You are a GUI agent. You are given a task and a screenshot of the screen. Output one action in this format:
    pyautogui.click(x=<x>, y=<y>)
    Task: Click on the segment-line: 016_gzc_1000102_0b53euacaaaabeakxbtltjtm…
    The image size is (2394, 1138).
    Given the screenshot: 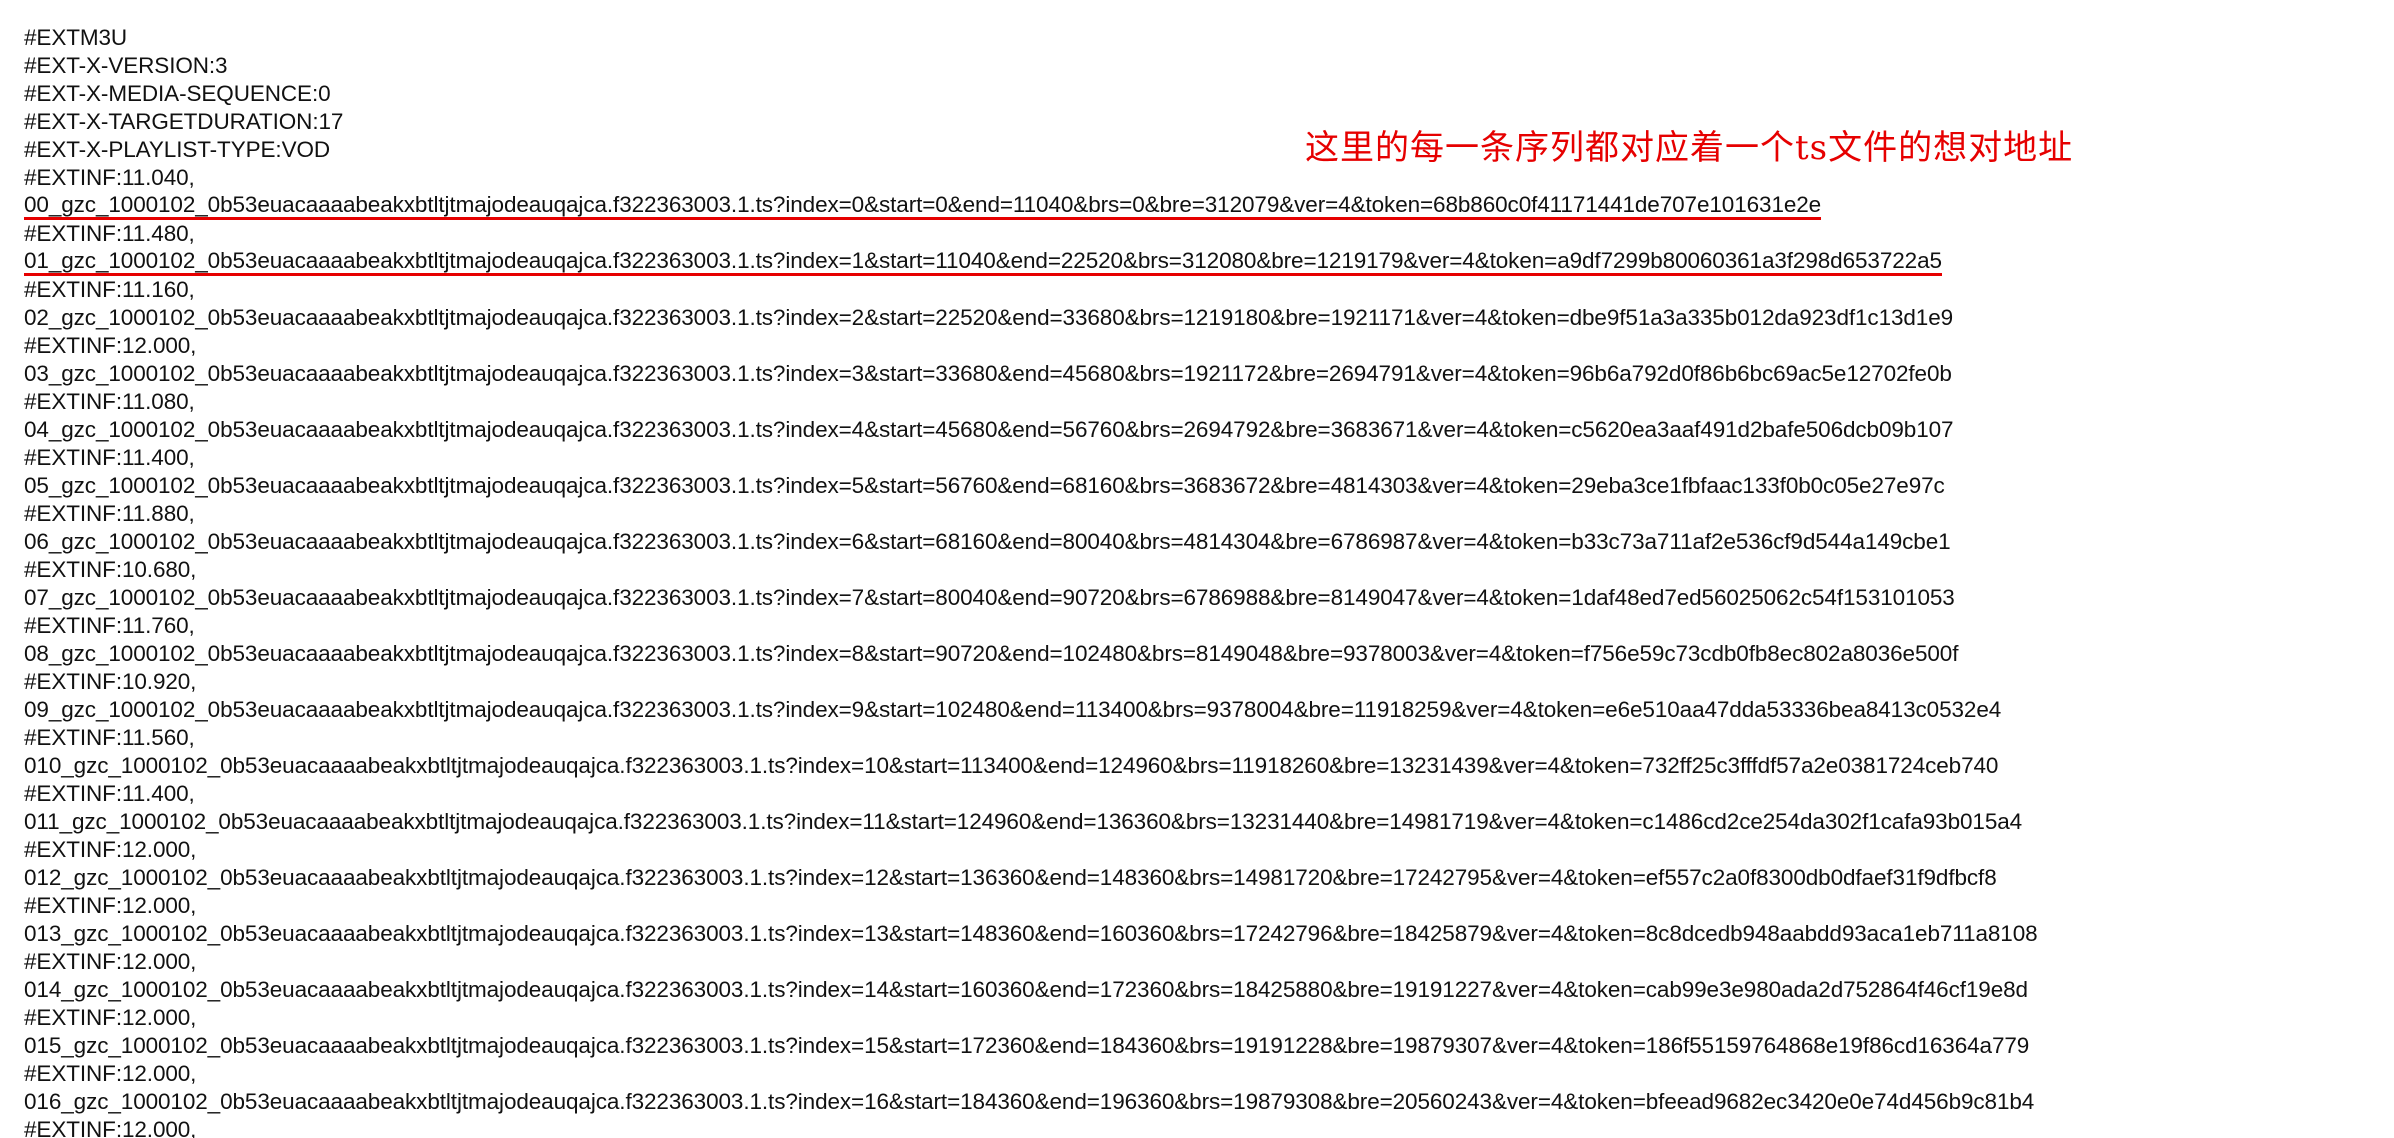 What is the action you would take?
    pyautogui.click(x=1029, y=1101)
    